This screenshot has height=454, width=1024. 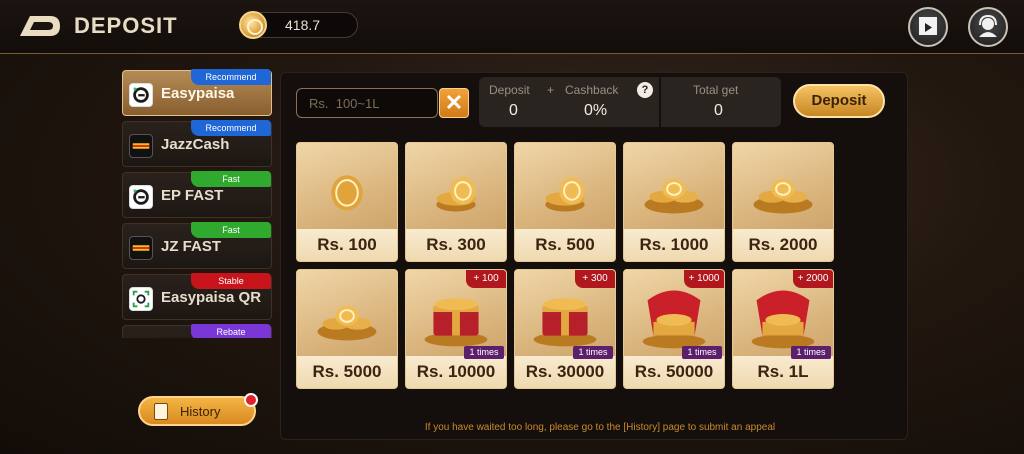 I want to click on divider, so click(x=660, y=102).